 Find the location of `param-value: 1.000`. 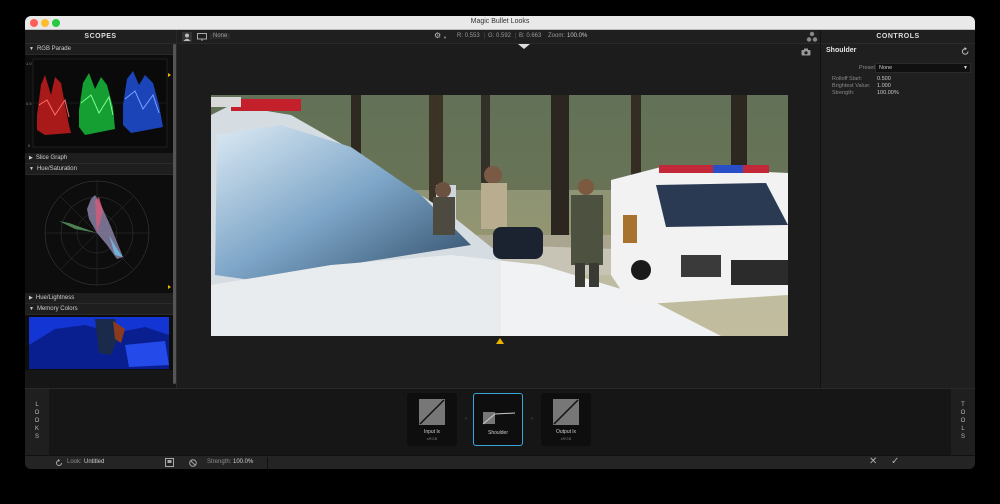

param-value: 1.000 is located at coordinates (884, 86).